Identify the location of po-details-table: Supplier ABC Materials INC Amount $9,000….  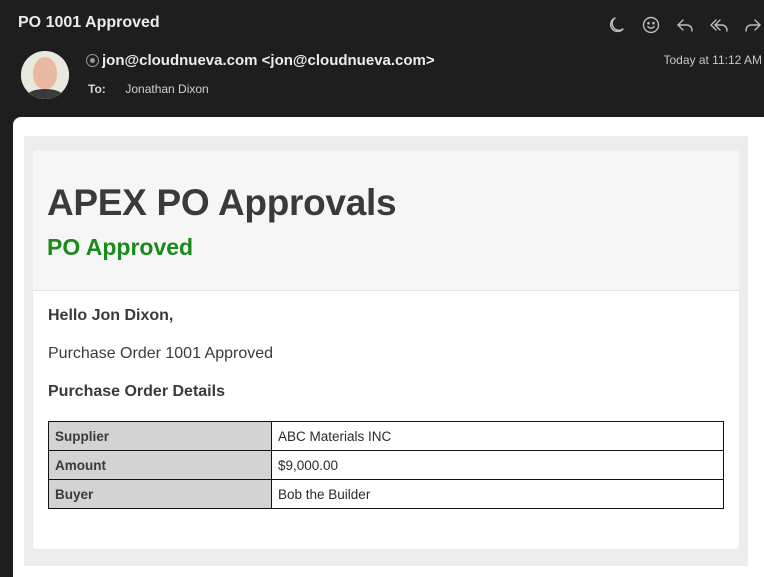
(386, 465).